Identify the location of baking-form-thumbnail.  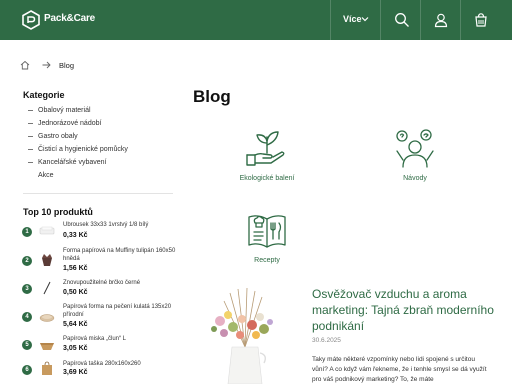
(47, 318).